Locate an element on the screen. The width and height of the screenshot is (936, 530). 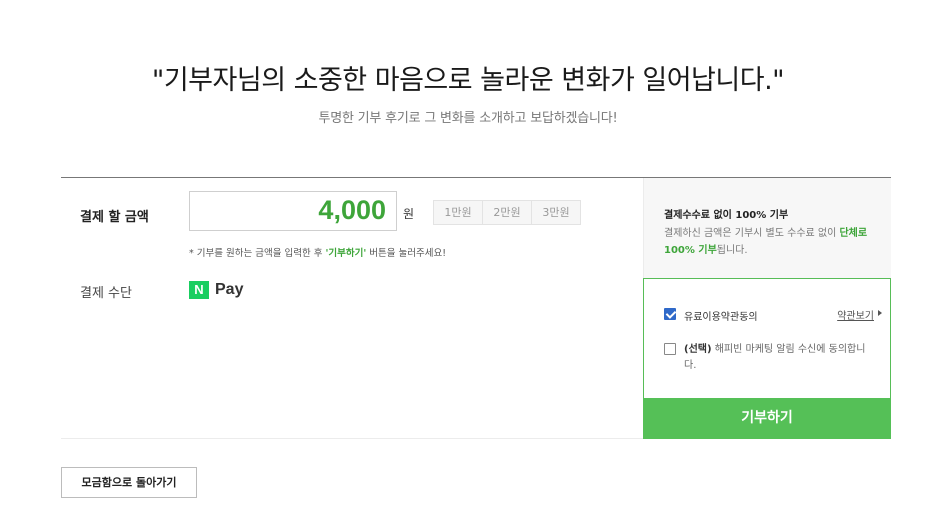
quick-amount-30000-button: 3만원 is located at coordinates (556, 212).